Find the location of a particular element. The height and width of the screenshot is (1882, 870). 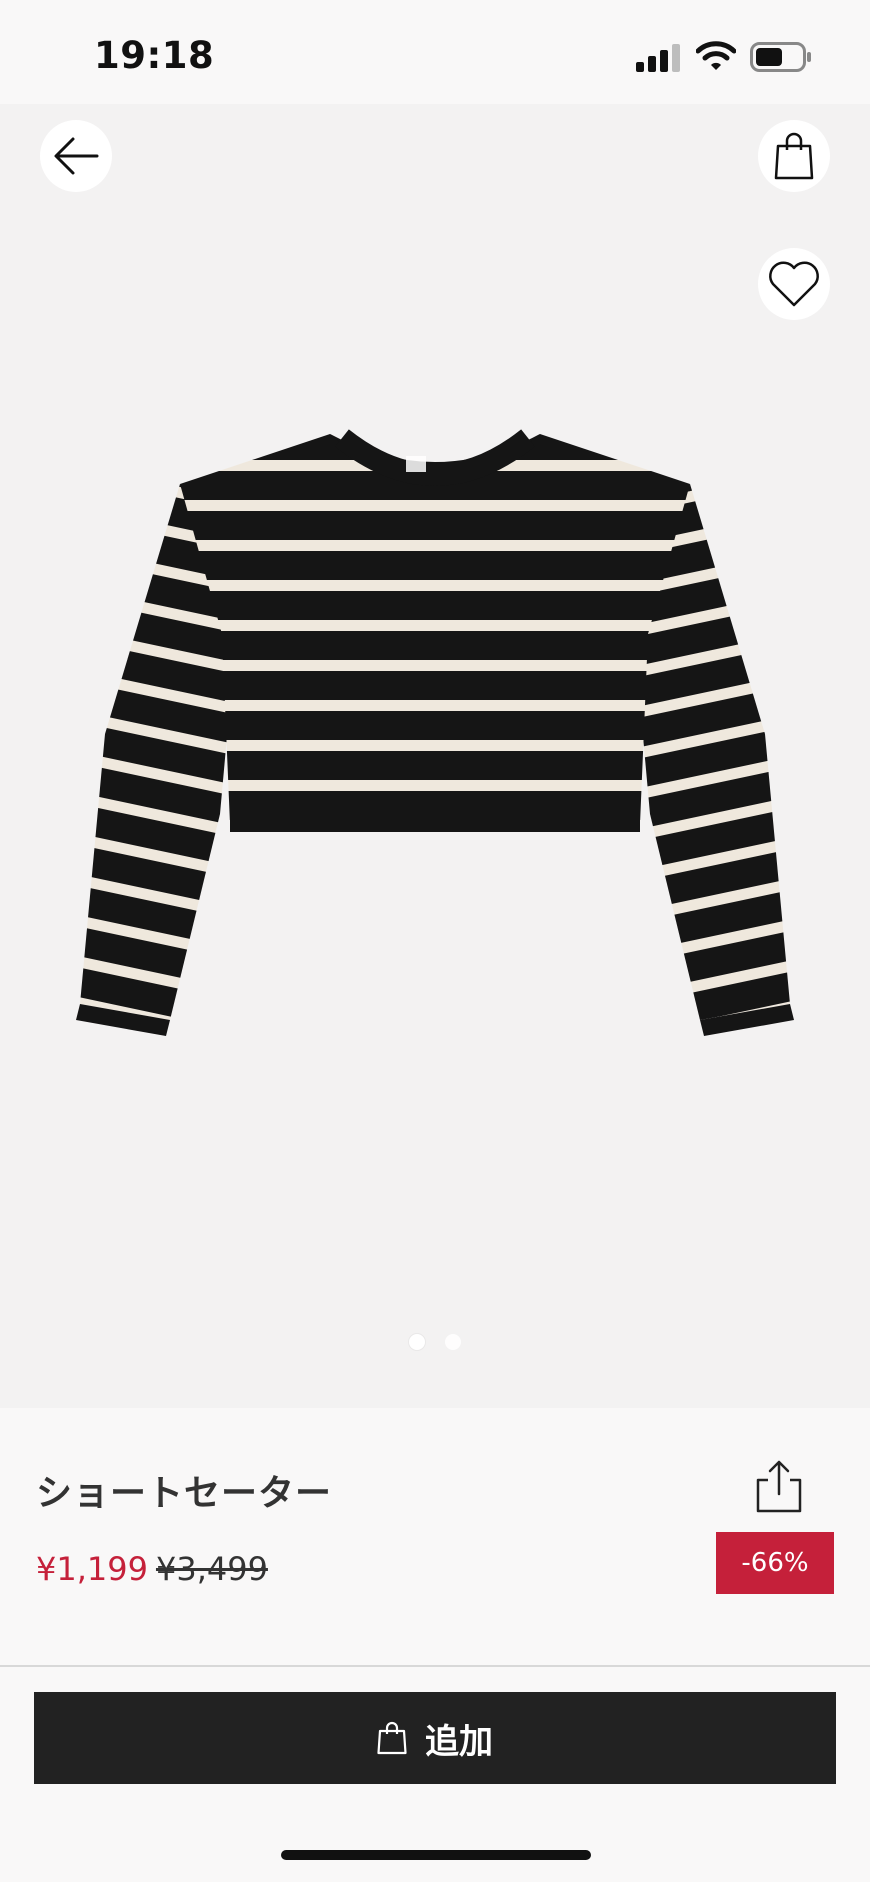

heart-icon is located at coordinates (794, 284).